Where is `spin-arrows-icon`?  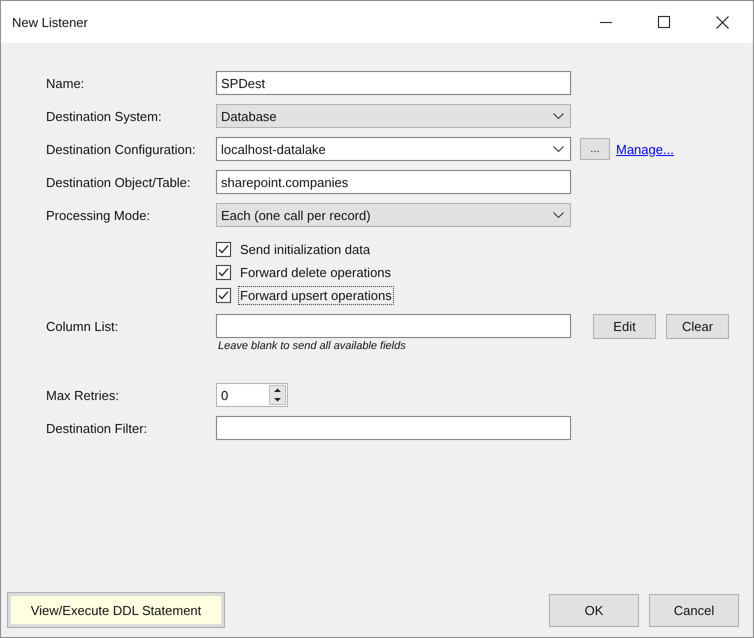 spin-arrows-icon is located at coordinates (277, 395).